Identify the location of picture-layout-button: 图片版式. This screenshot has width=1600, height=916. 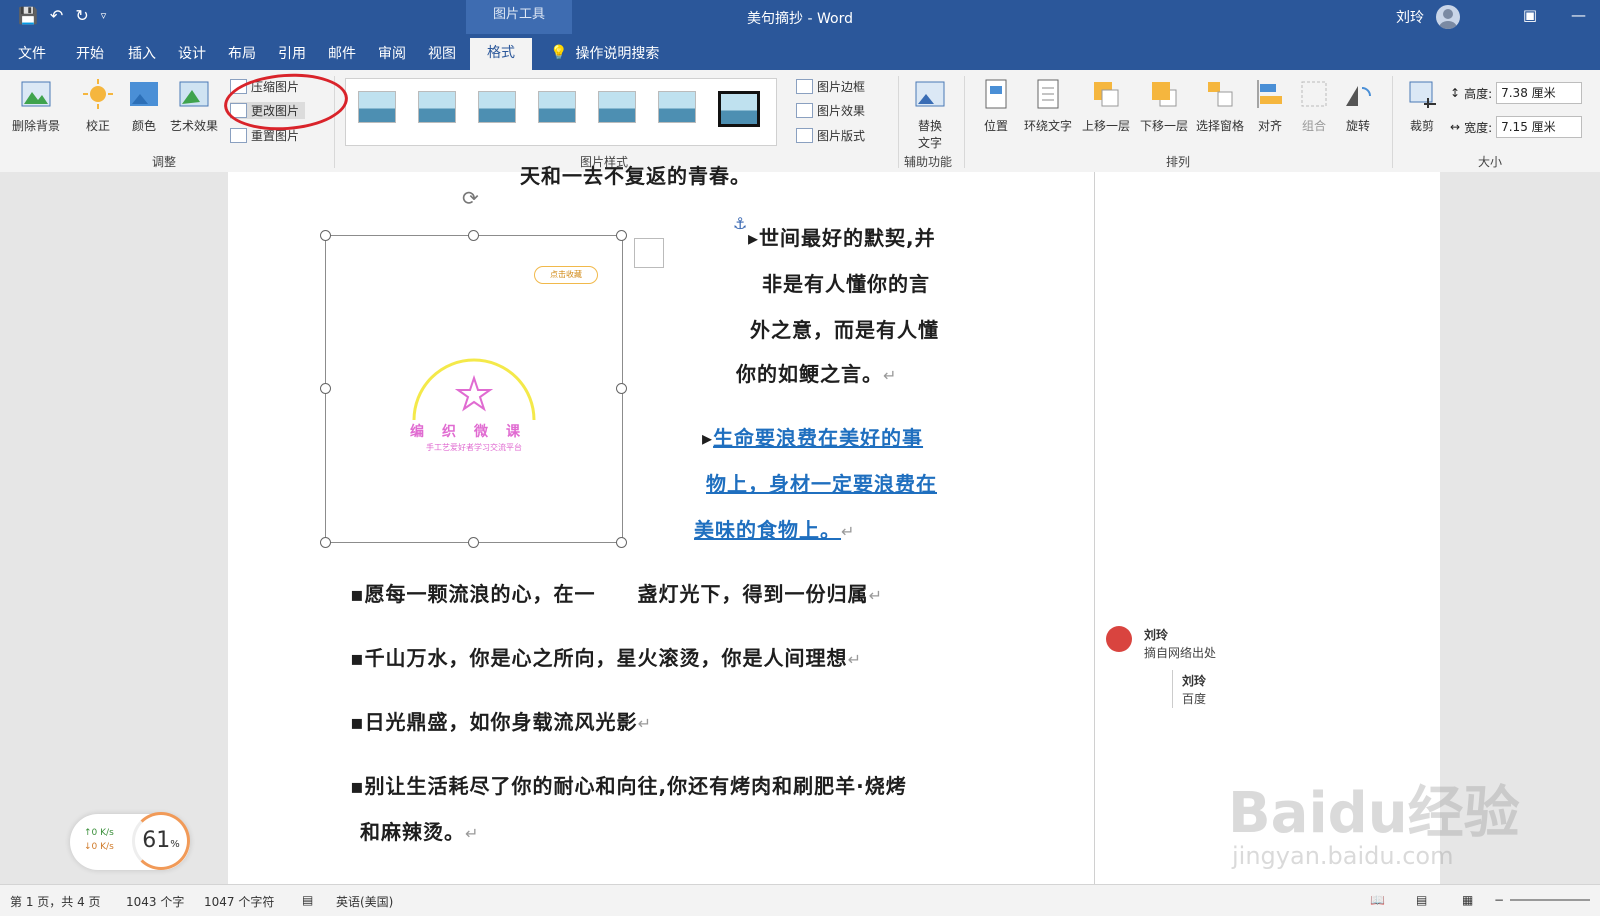
(830, 135).